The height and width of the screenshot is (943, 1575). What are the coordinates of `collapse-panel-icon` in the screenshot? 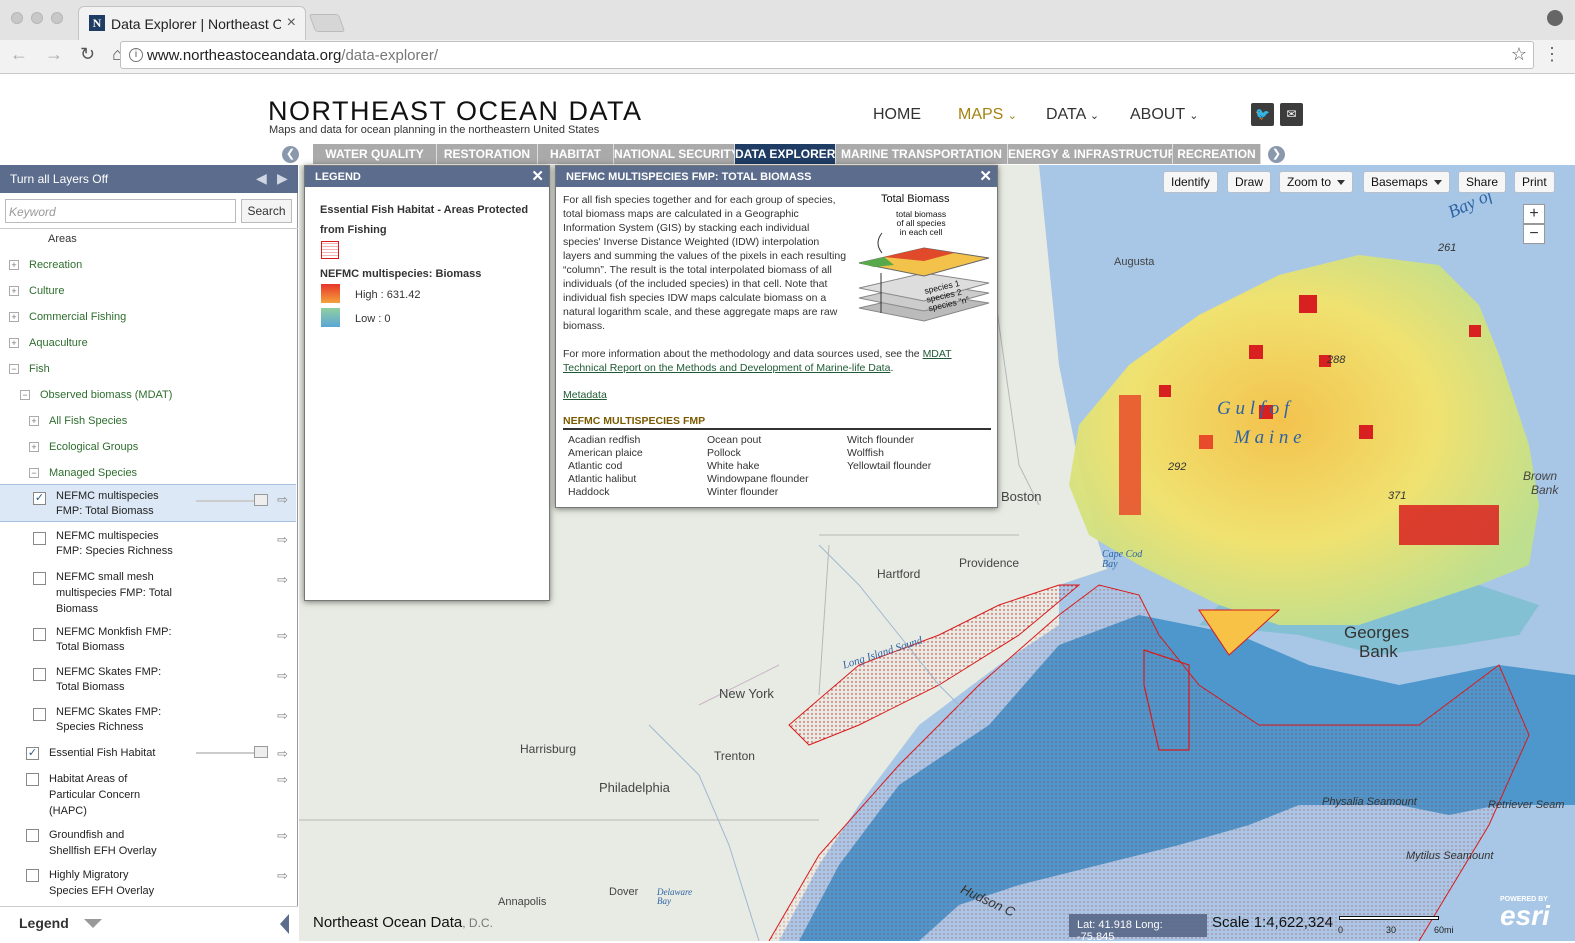 It's located at (284, 924).